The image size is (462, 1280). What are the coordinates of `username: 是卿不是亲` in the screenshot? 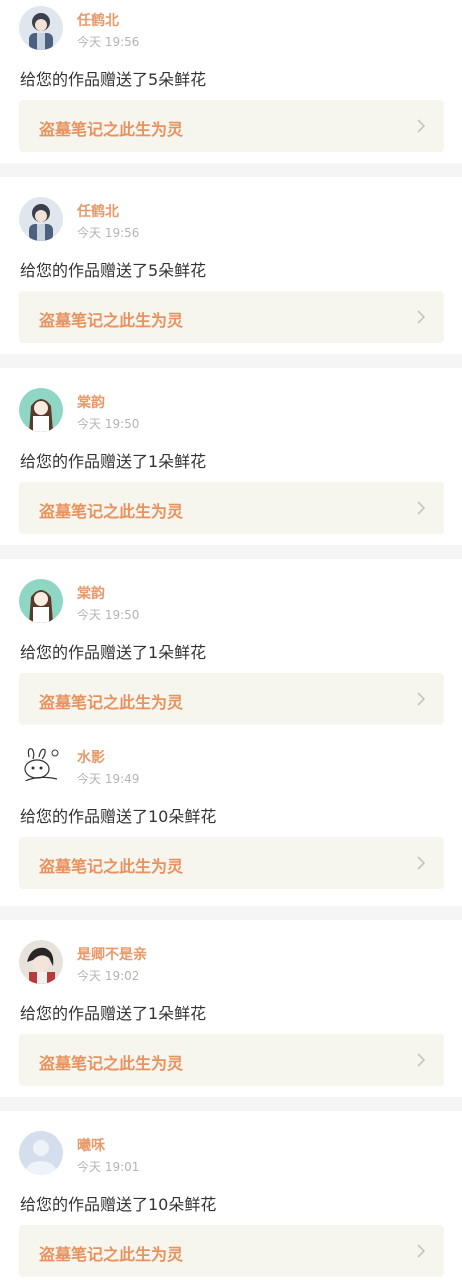 It's located at (112, 954).